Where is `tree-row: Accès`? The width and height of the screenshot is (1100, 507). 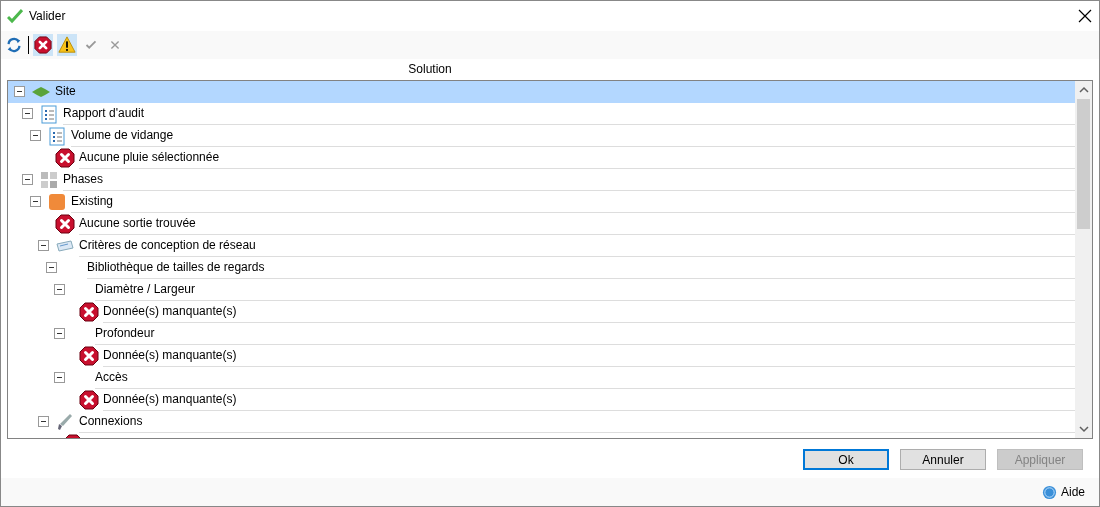
tree-row: Accès is located at coordinates (541, 377).